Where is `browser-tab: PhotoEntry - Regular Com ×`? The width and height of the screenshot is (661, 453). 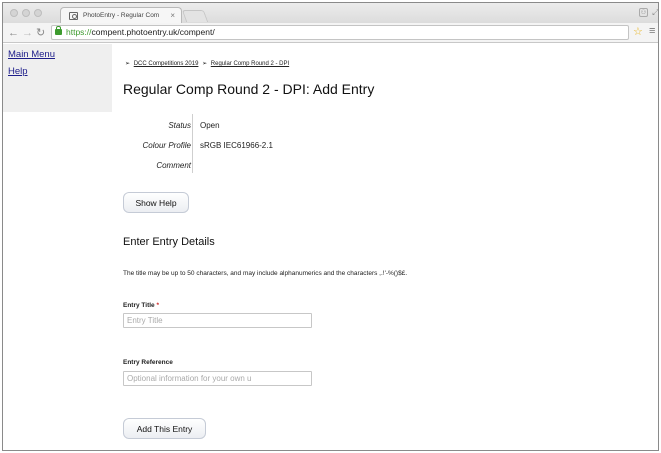 browser-tab: PhotoEntry - Regular Com × is located at coordinates (121, 15).